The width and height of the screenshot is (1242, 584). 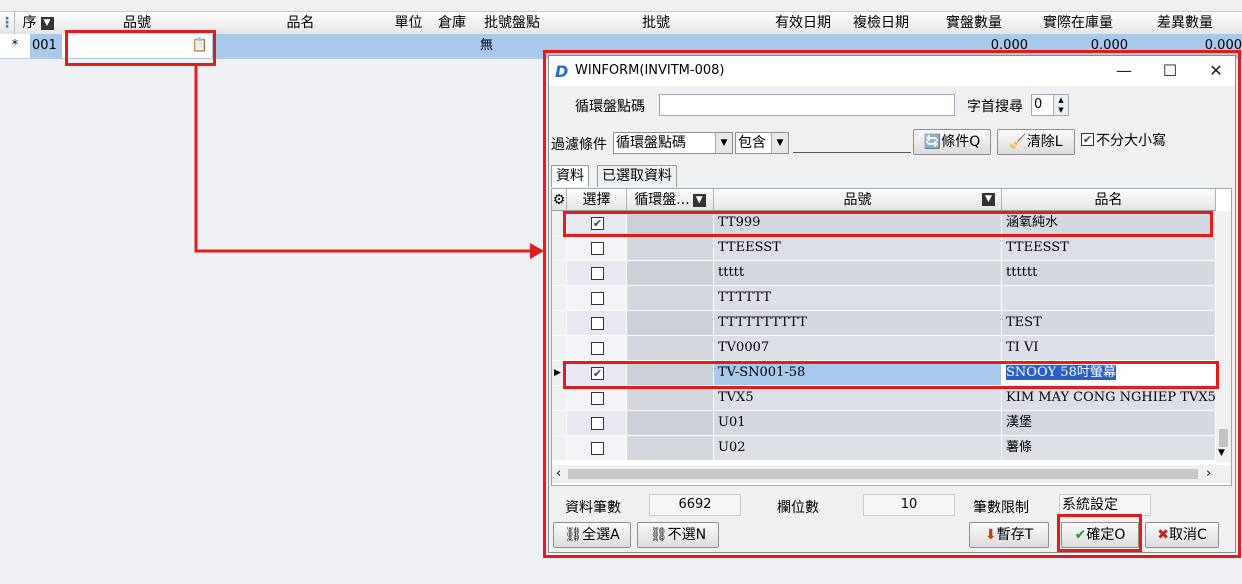 I want to click on highlight-row-tv-sn001, so click(x=891, y=375).